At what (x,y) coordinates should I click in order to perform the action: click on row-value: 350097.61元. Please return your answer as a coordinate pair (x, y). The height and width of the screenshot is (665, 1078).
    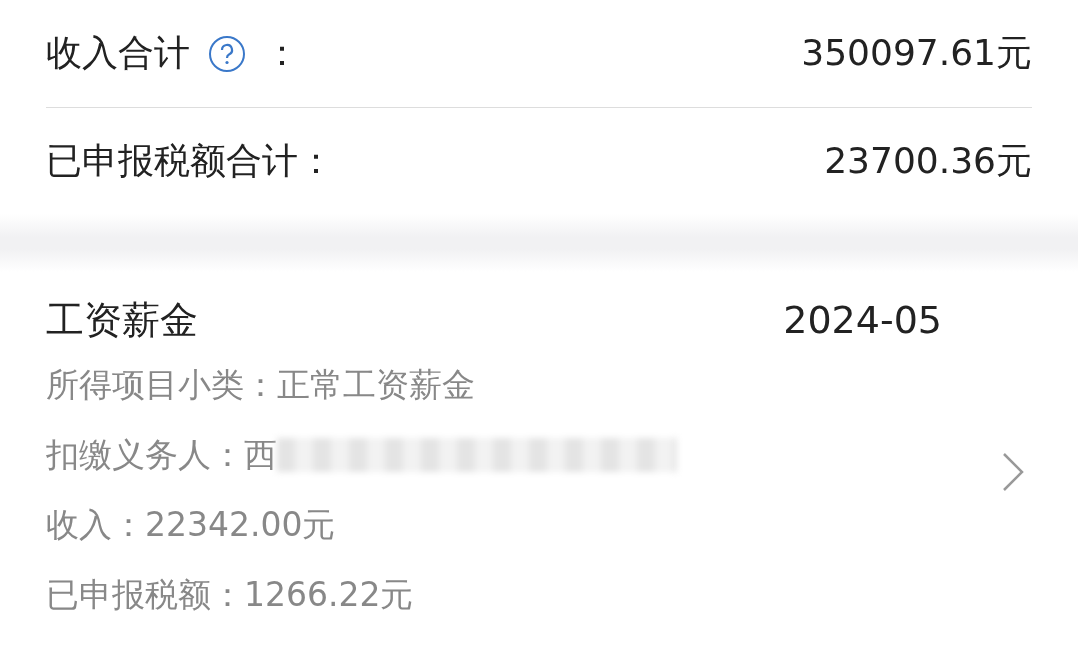
    Looking at the image, I should click on (916, 53).